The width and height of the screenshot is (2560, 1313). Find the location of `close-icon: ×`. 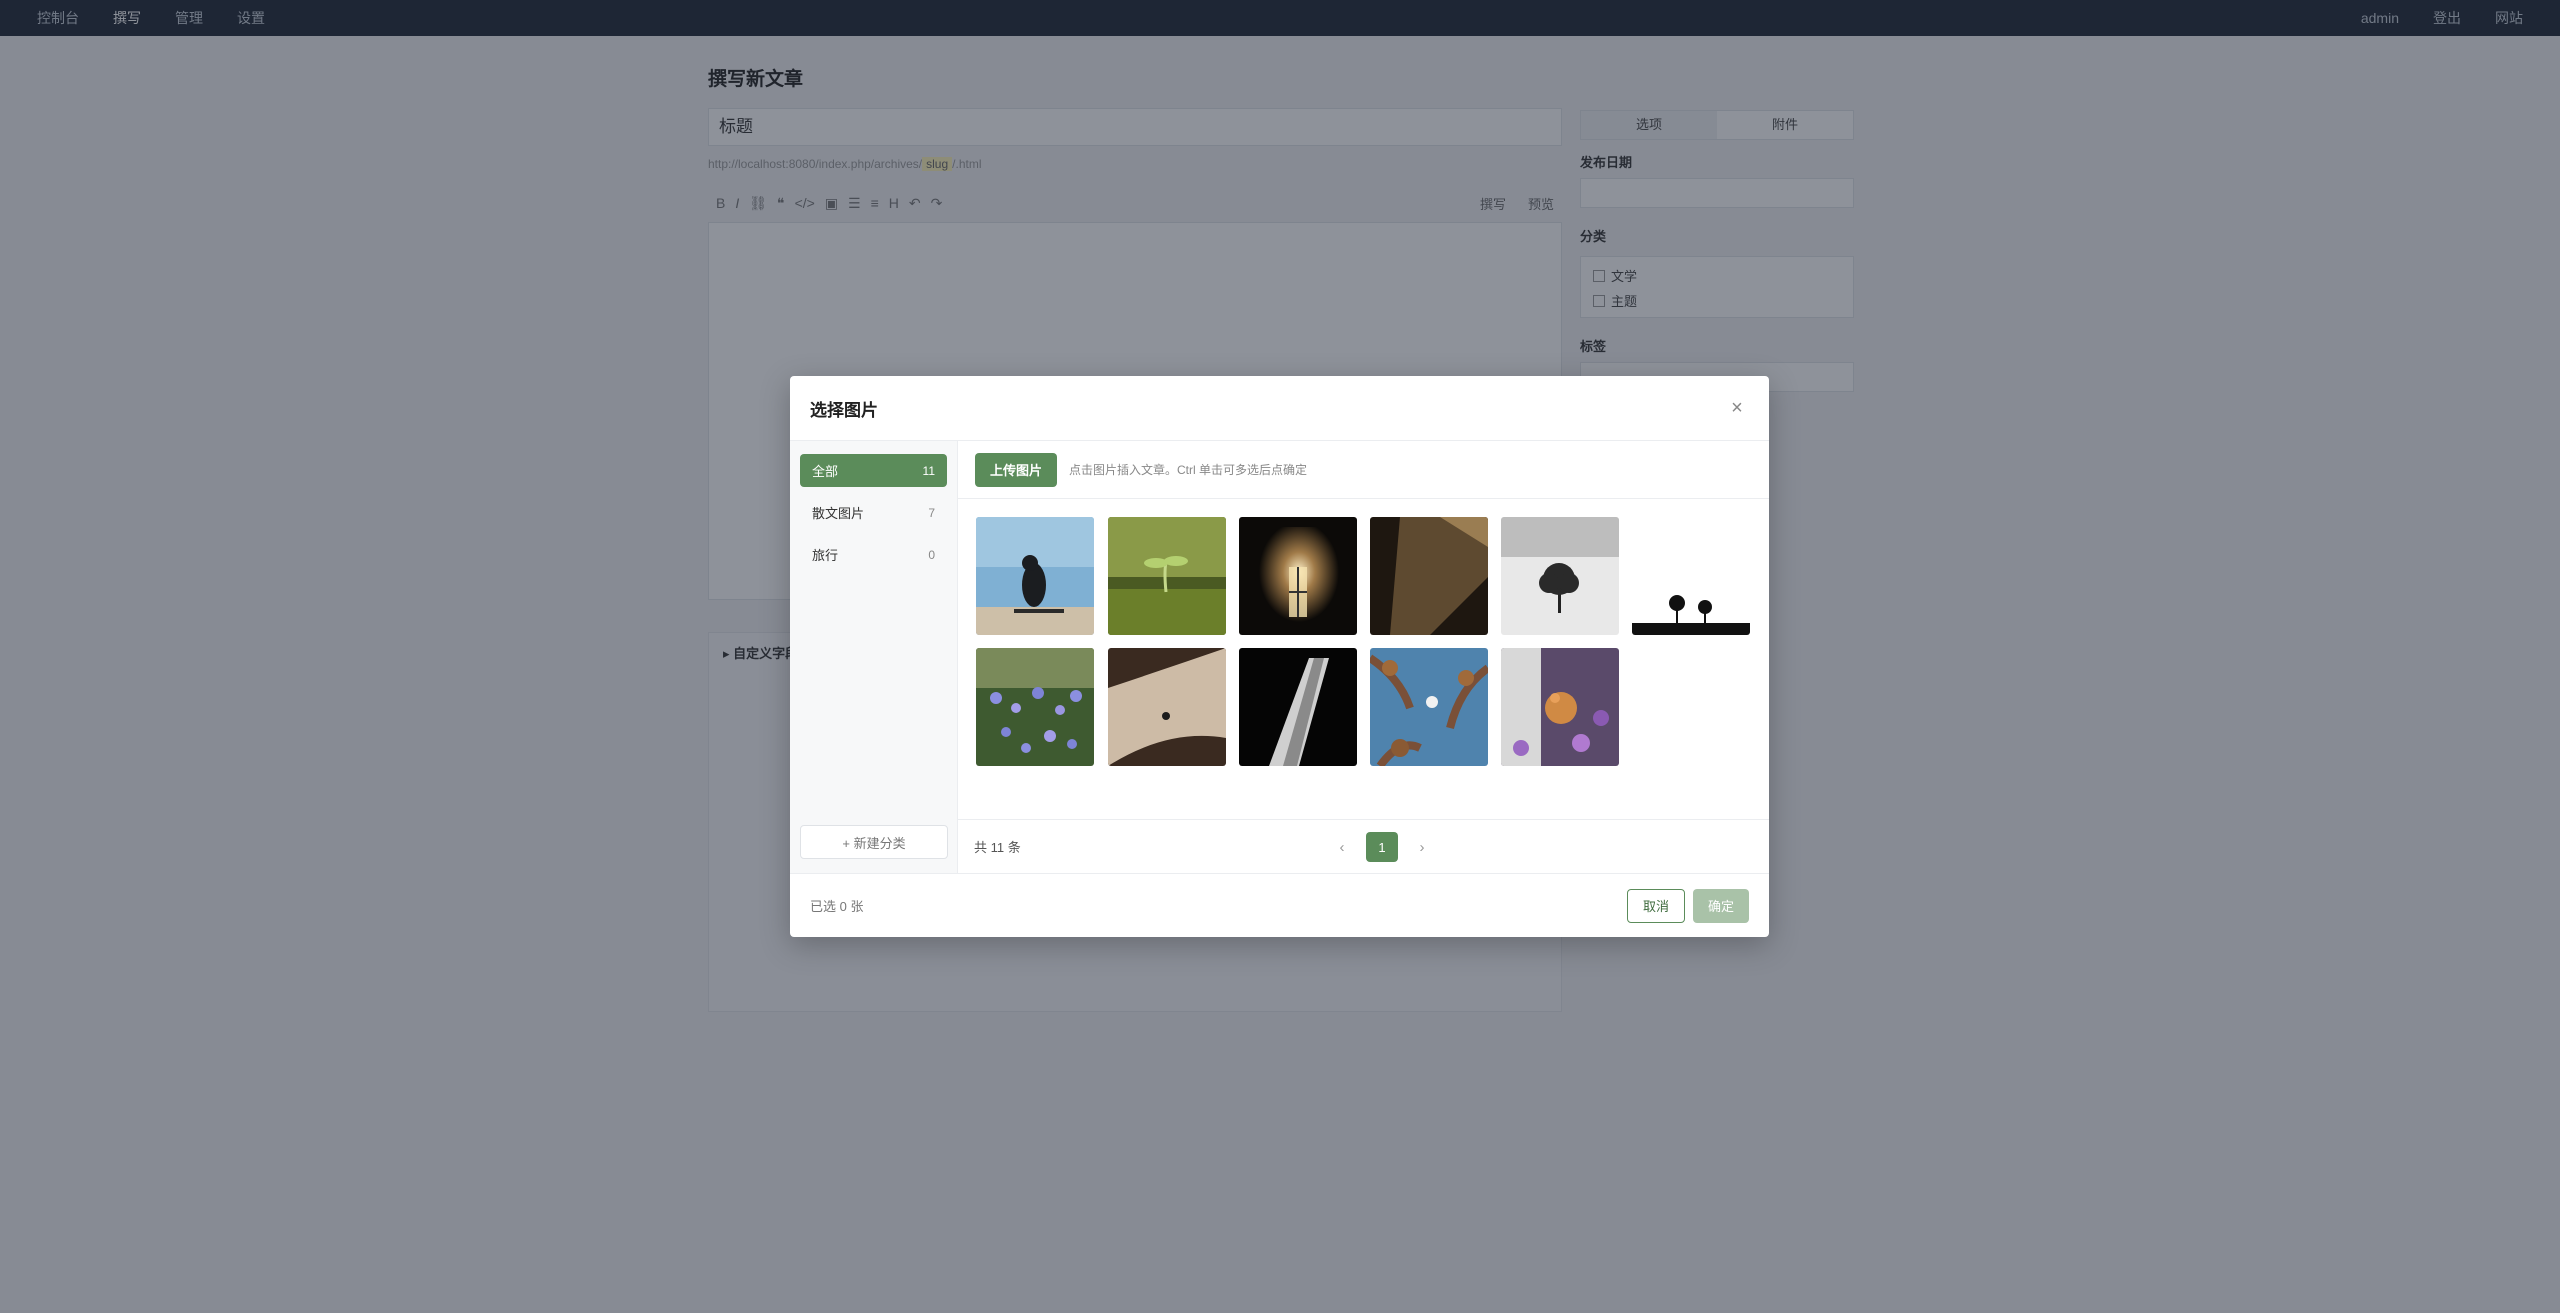

close-icon: × is located at coordinates (1737, 408).